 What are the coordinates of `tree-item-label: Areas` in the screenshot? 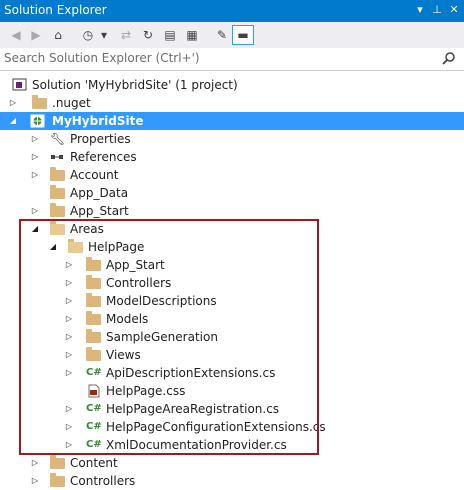 It's located at (87, 229).